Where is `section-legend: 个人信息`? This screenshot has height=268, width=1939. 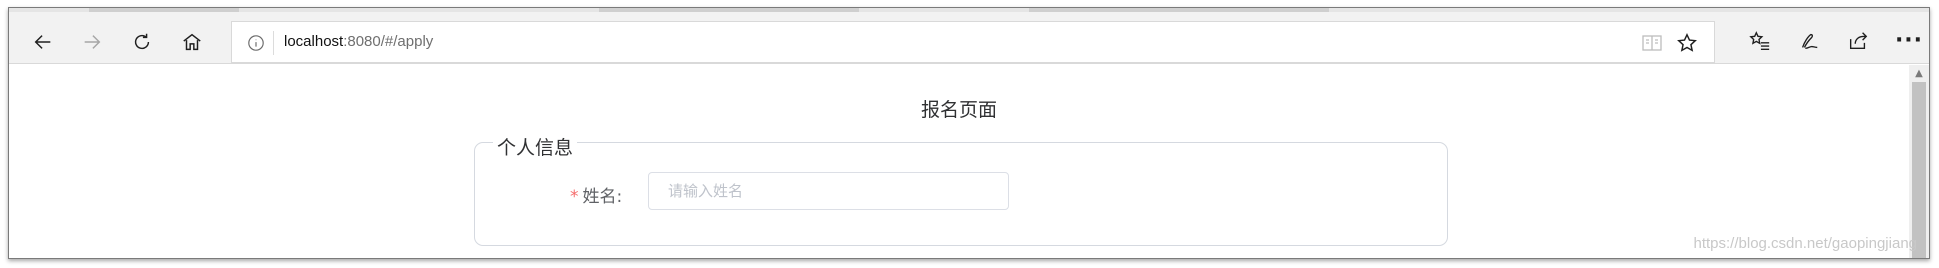 section-legend: 个人信息 is located at coordinates (535, 146).